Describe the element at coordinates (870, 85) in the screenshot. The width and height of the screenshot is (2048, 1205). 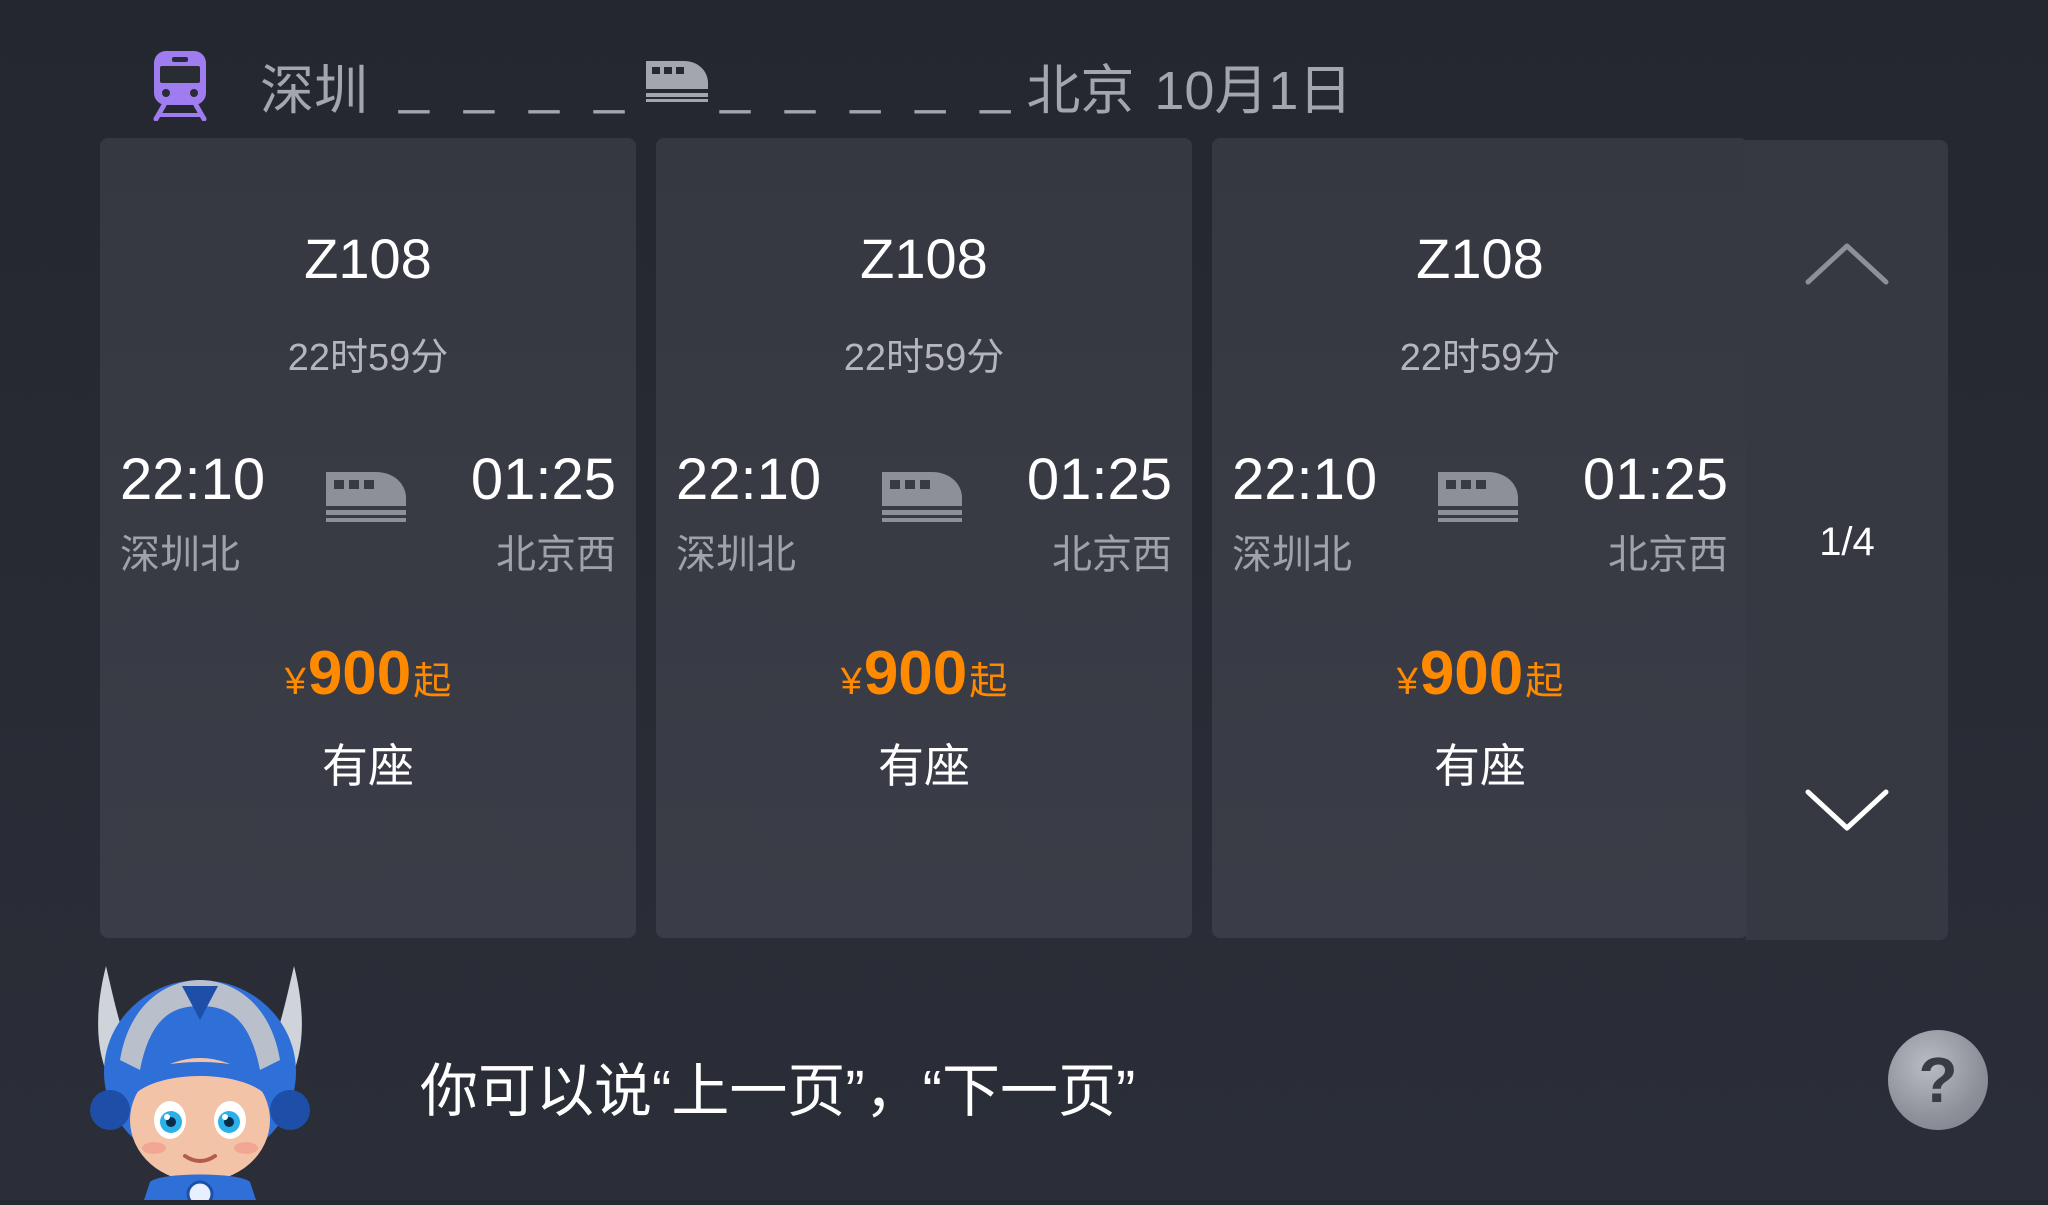
I see `route-line: _ _ _ _ _` at that location.